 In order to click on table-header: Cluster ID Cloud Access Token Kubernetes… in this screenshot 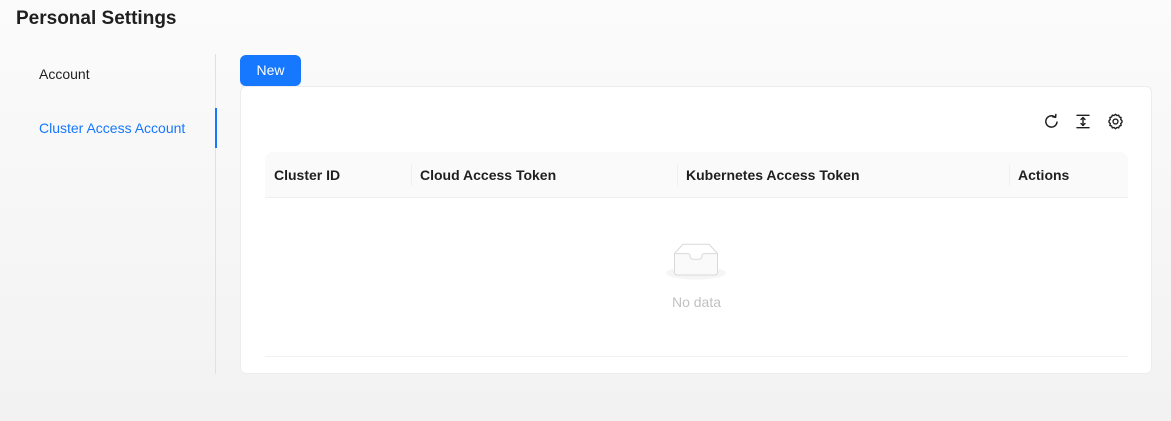, I will do `click(696, 175)`.